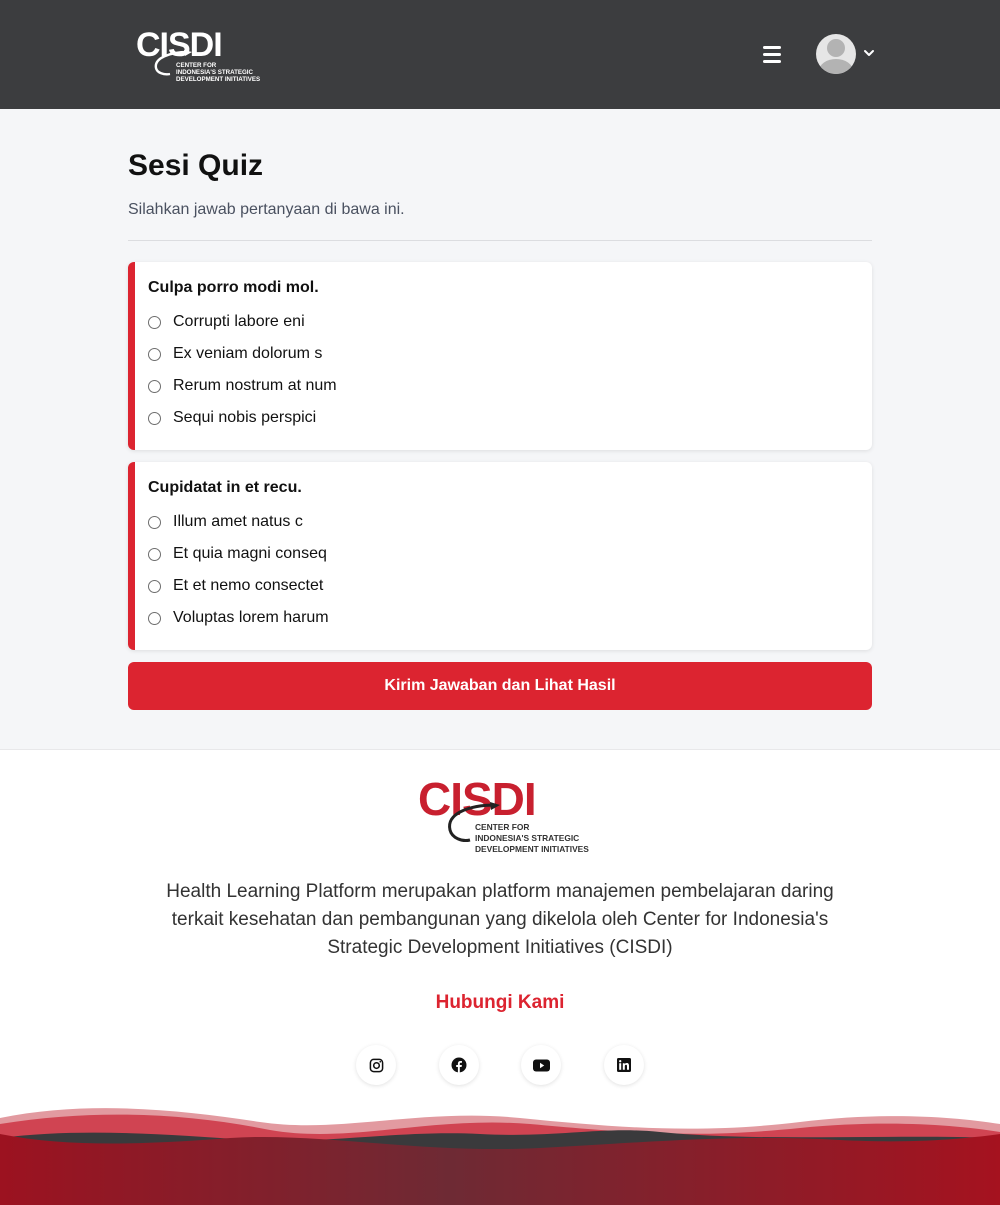 The width and height of the screenshot is (1000, 1205). I want to click on hamburger-icon, so click(773, 55).